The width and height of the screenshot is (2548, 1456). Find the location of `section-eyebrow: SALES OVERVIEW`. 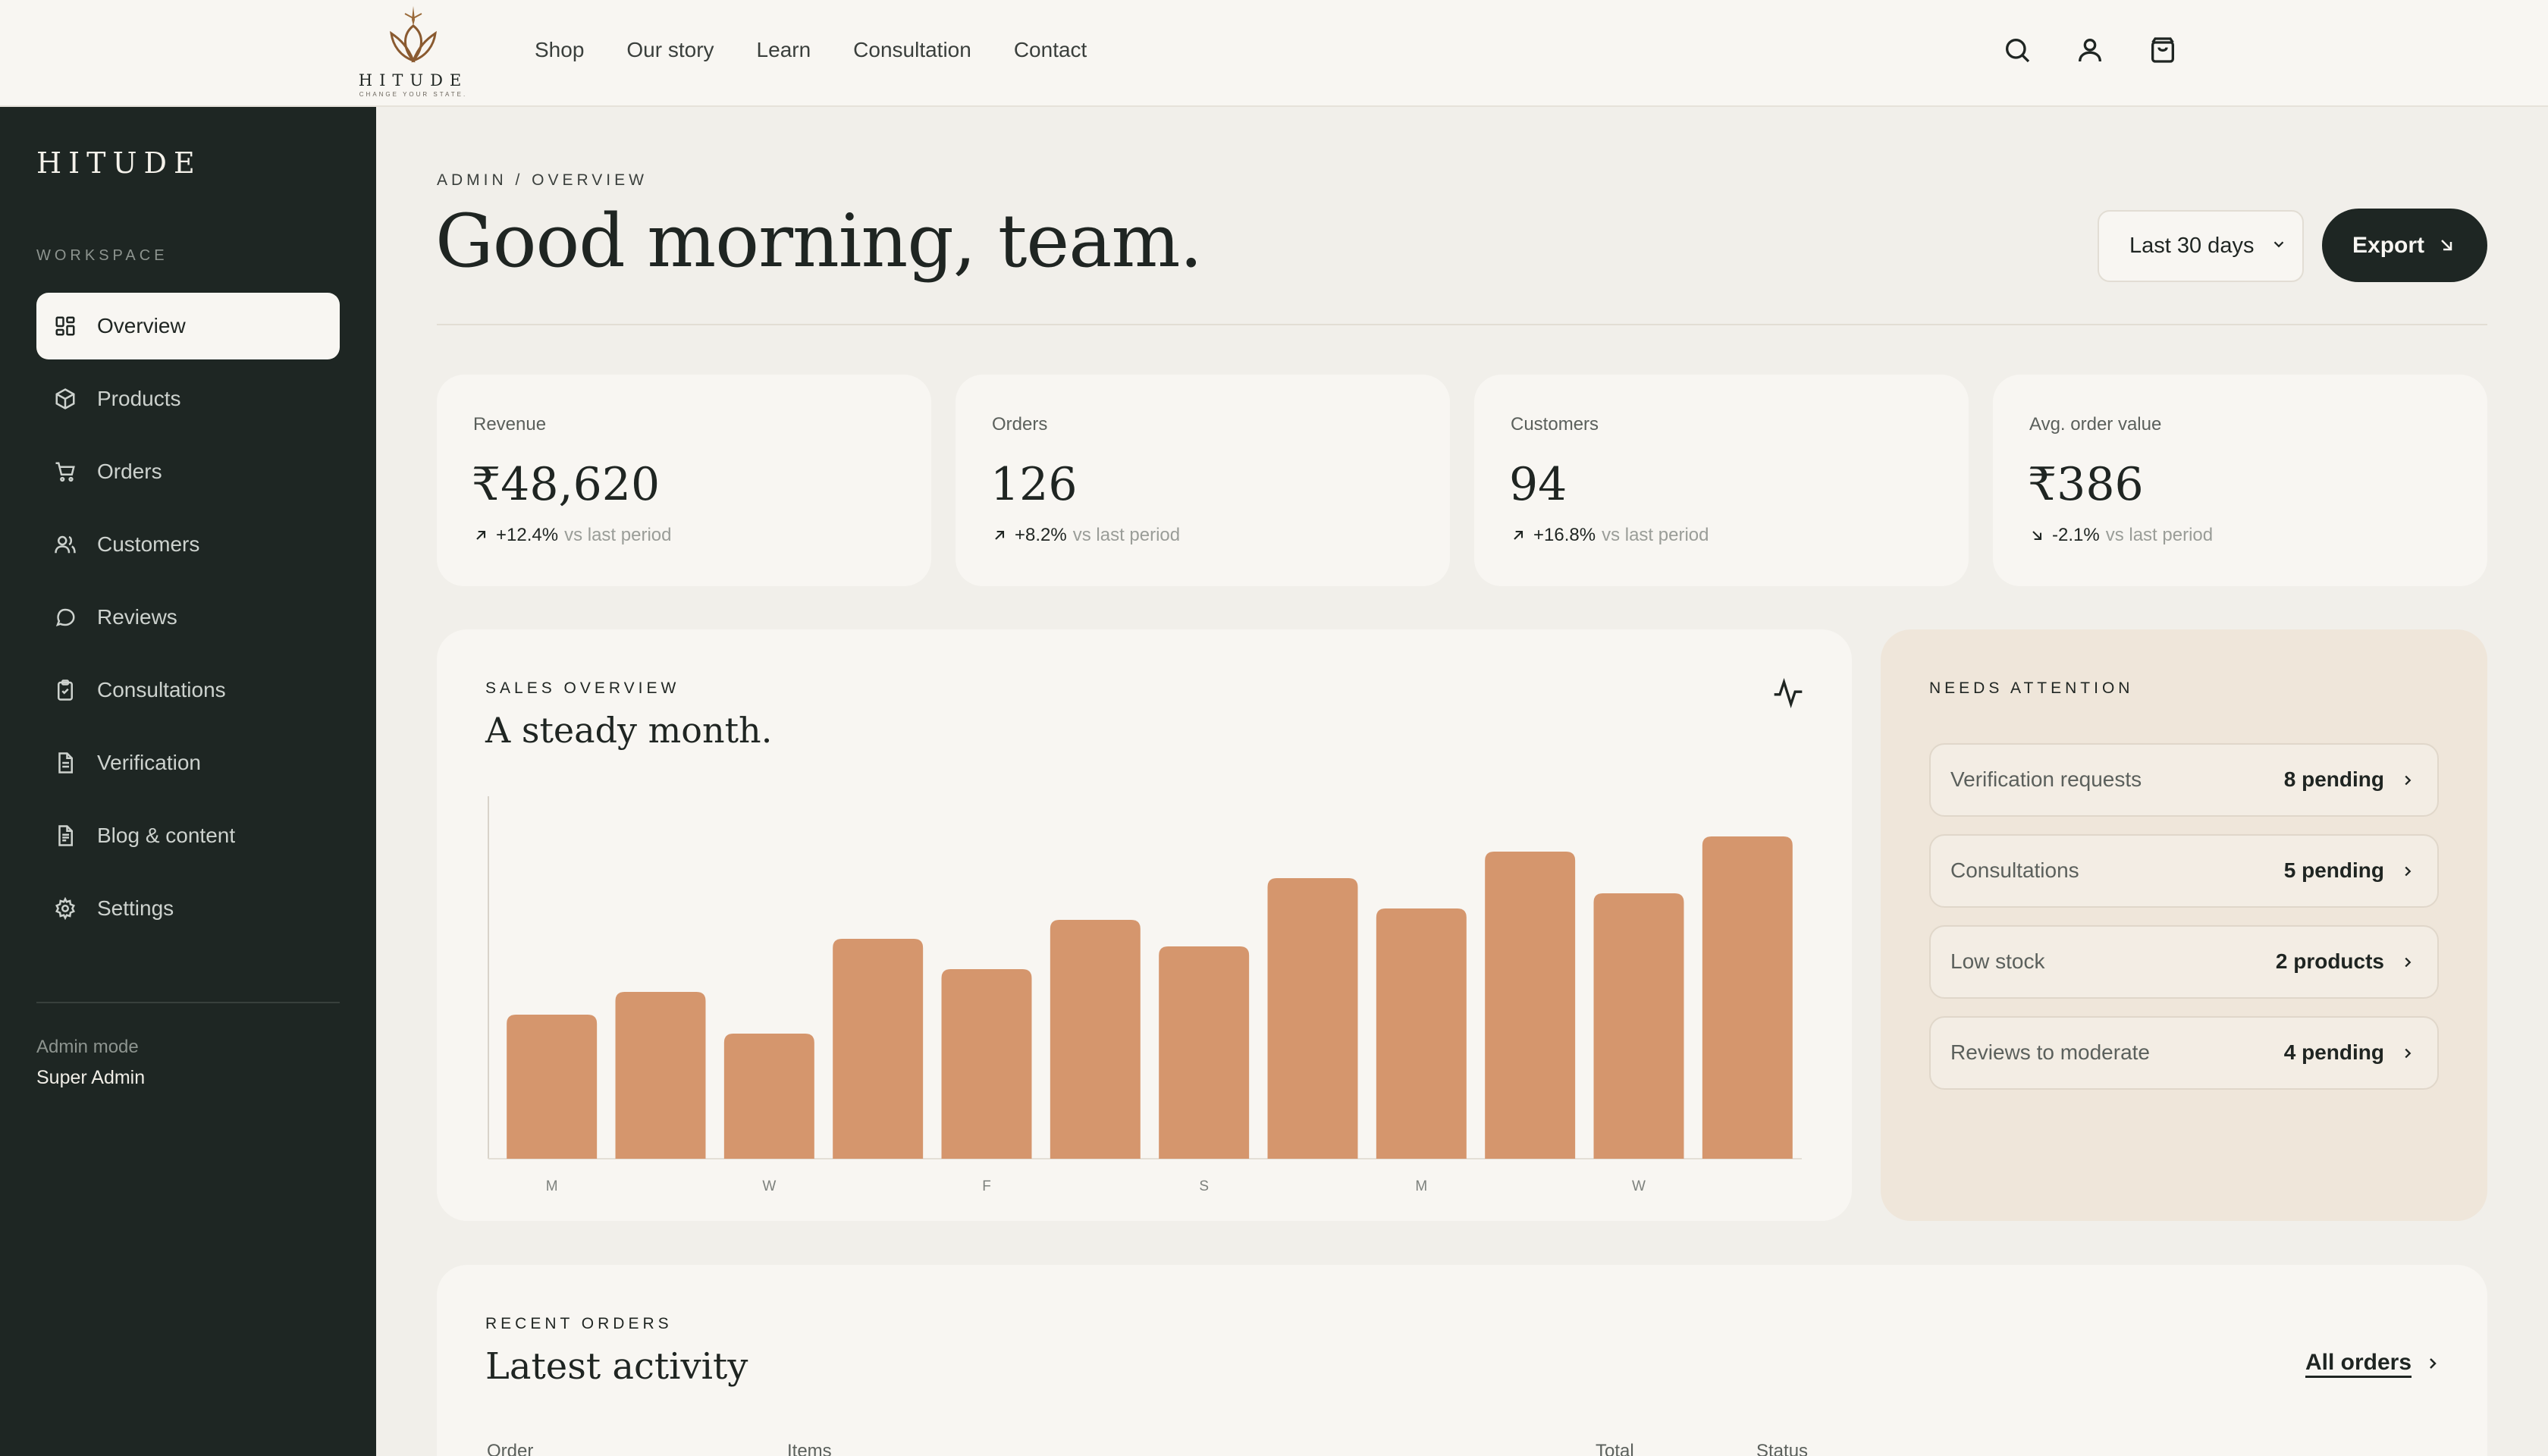

section-eyebrow: SALES OVERVIEW is located at coordinates (582, 688).